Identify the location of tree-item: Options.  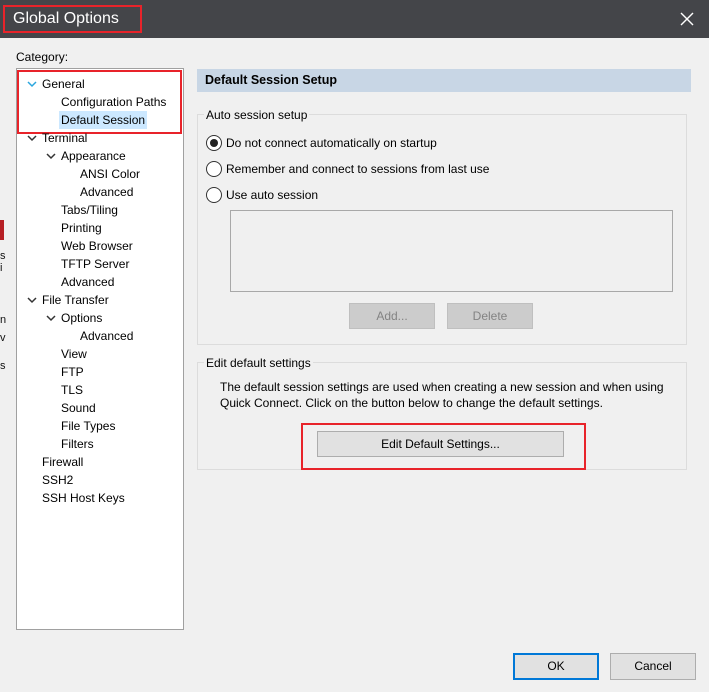
(81, 318).